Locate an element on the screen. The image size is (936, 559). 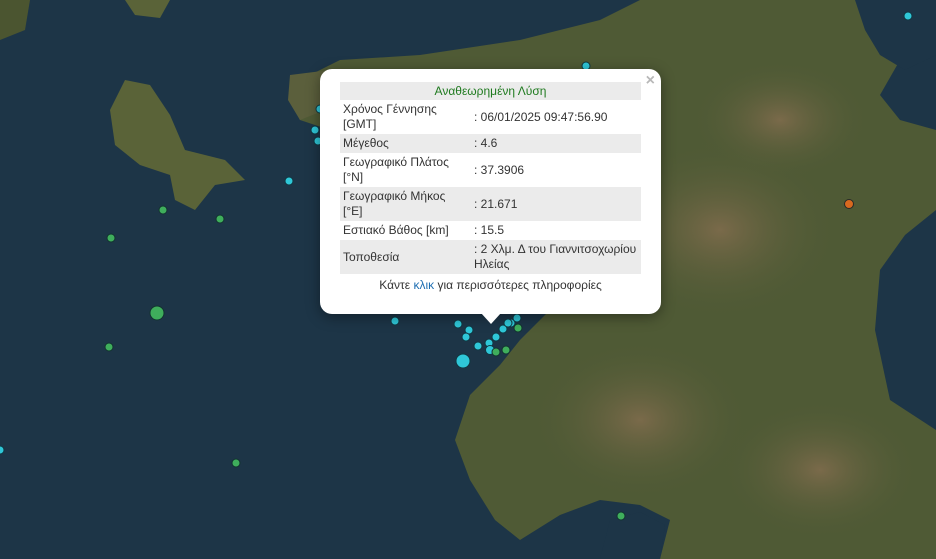
more-info-suffix: για περισσότερες πληροφορίες is located at coordinates (518, 285).